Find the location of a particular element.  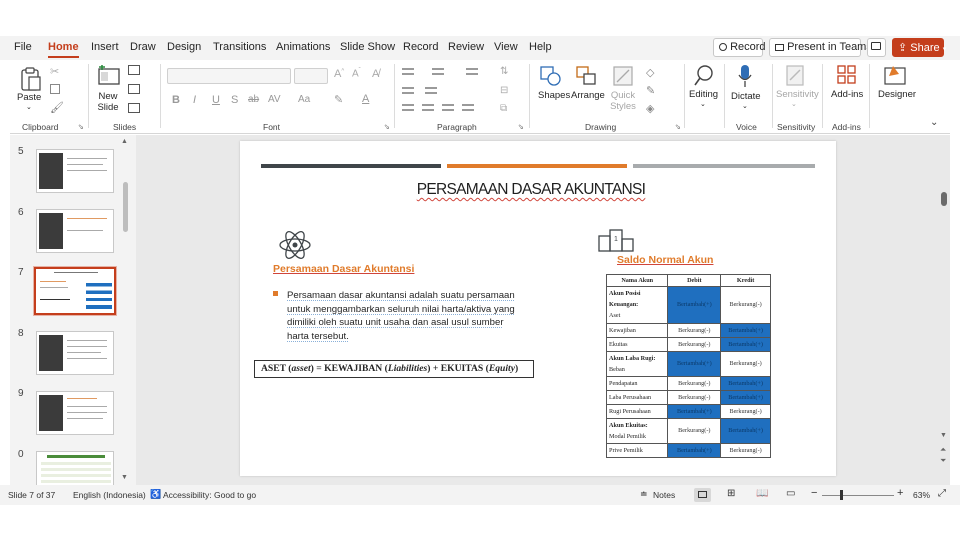

shape-outline-icon: ✎ is located at coordinates (650, 90).